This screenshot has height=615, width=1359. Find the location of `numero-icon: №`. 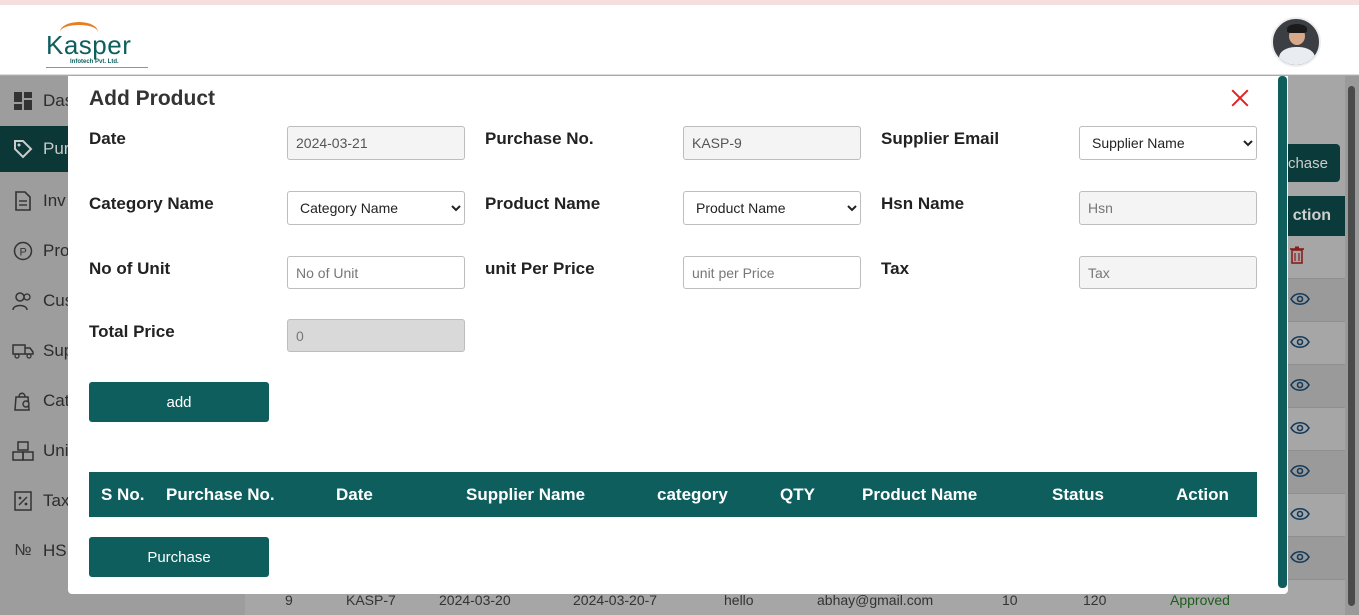

numero-icon: № is located at coordinates (23, 550).